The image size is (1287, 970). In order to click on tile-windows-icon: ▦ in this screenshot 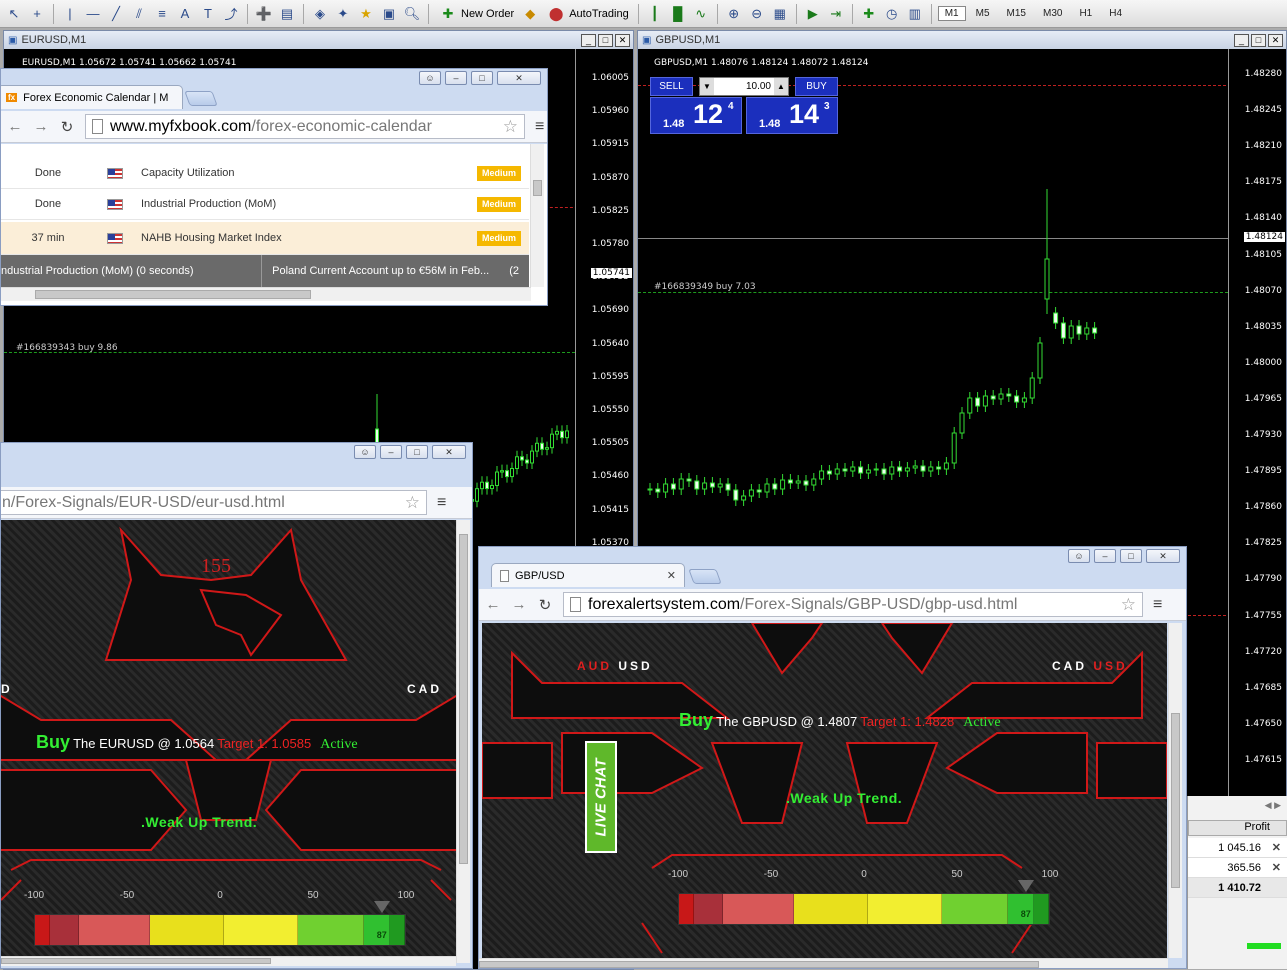, I will do `click(780, 14)`.